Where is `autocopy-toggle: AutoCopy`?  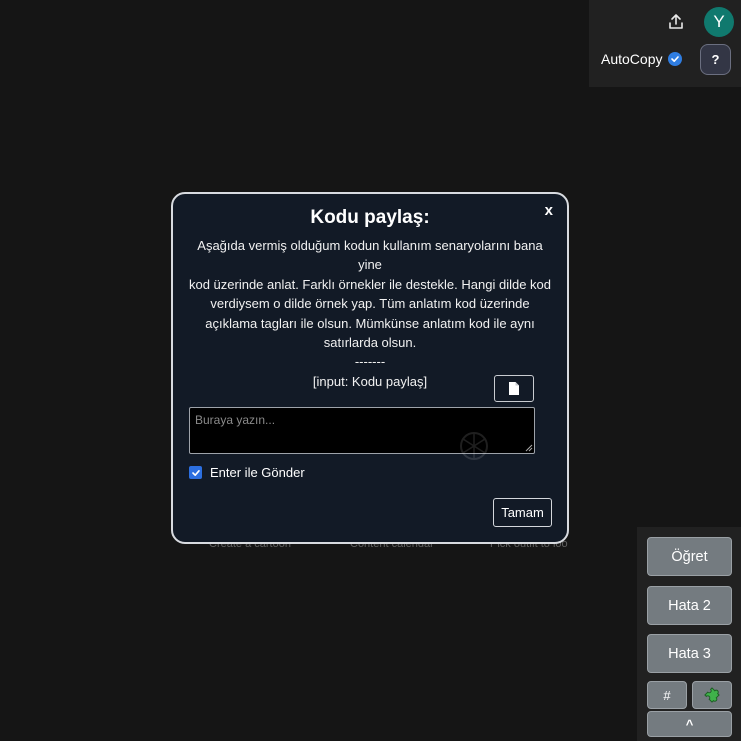
autocopy-toggle: AutoCopy is located at coordinates (642, 59).